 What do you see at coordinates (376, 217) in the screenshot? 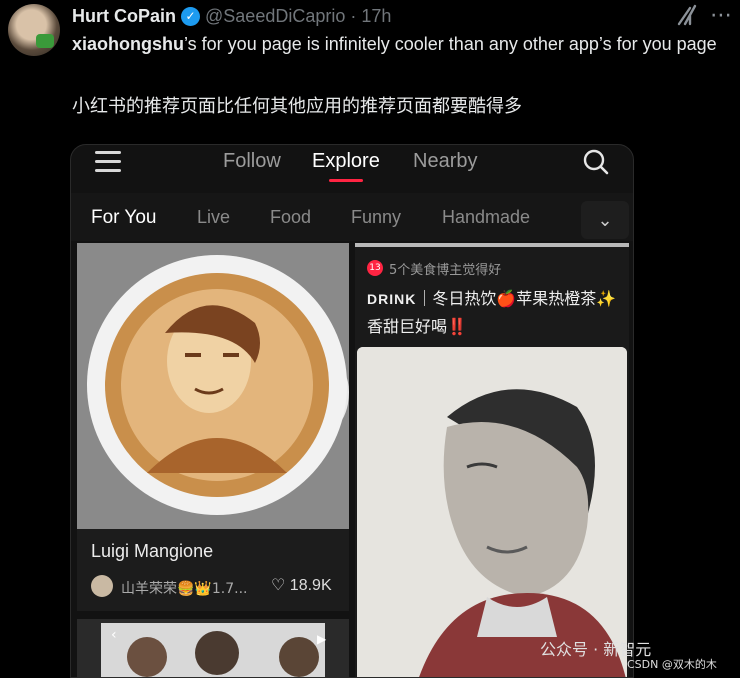
I see `category-funny: Funny` at bounding box center [376, 217].